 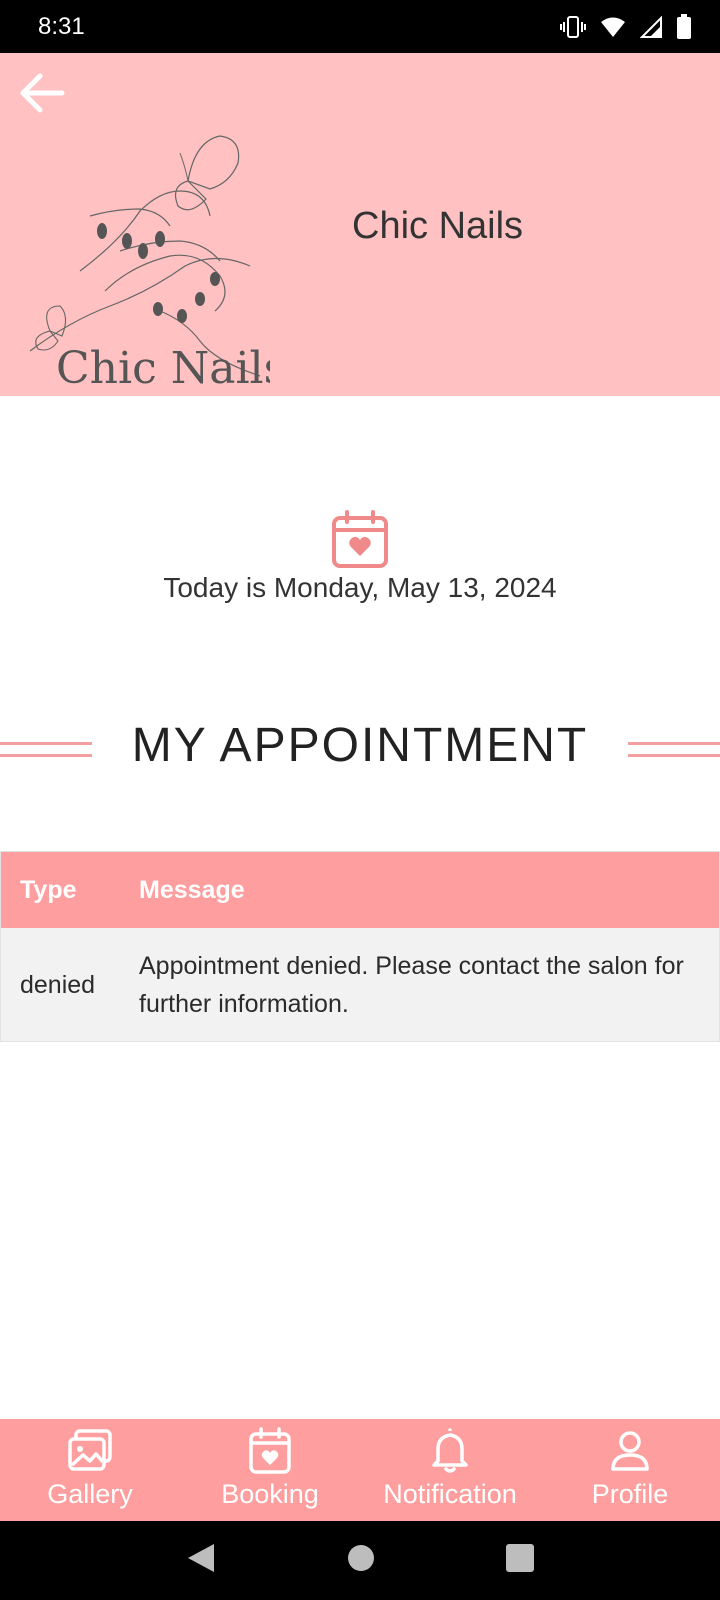 I want to click on status-icons, so click(x=626, y=26).